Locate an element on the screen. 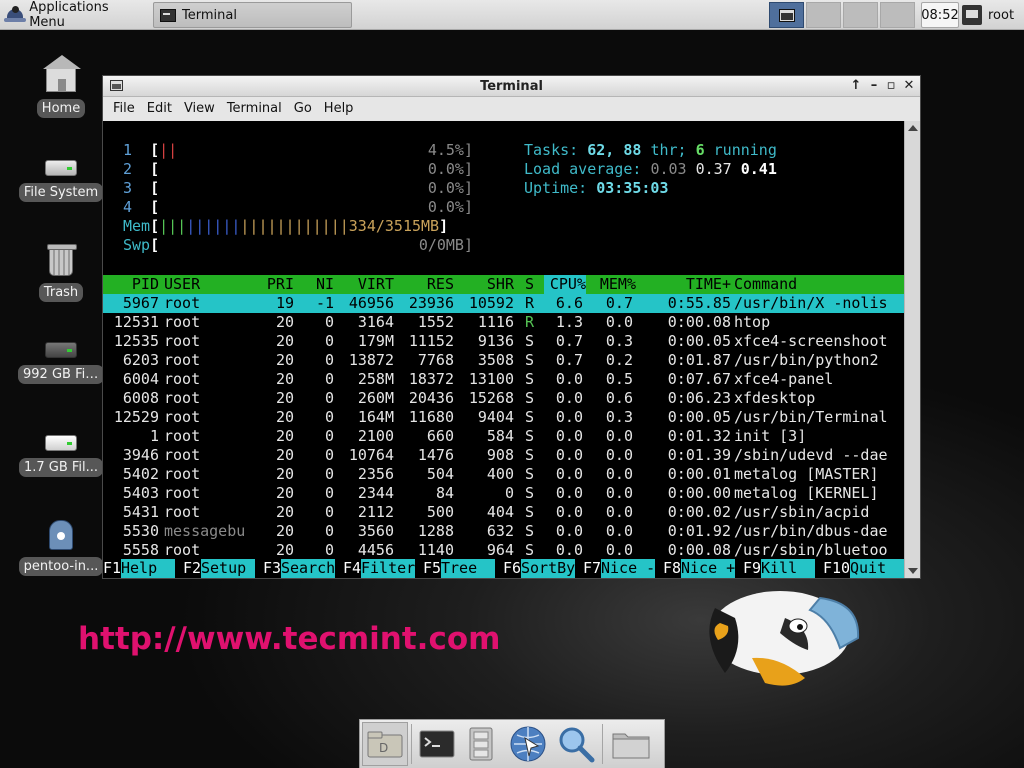  window-menu-icon is located at coordinates (116, 85).